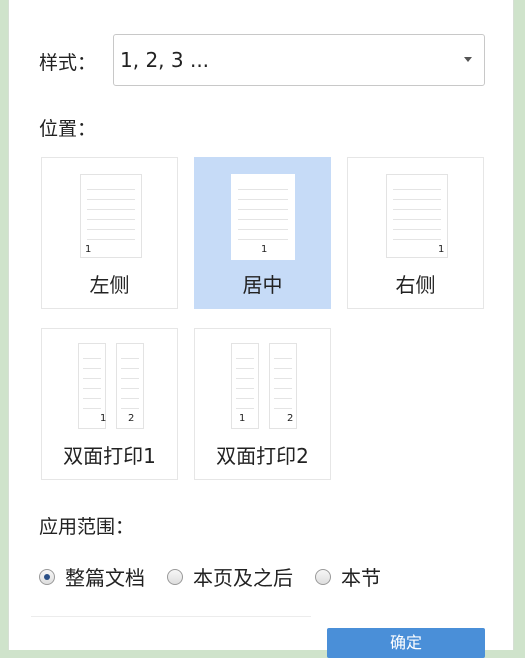 This screenshot has width=525, height=658. Describe the element at coordinates (171, 616) in the screenshot. I see `divider` at that location.